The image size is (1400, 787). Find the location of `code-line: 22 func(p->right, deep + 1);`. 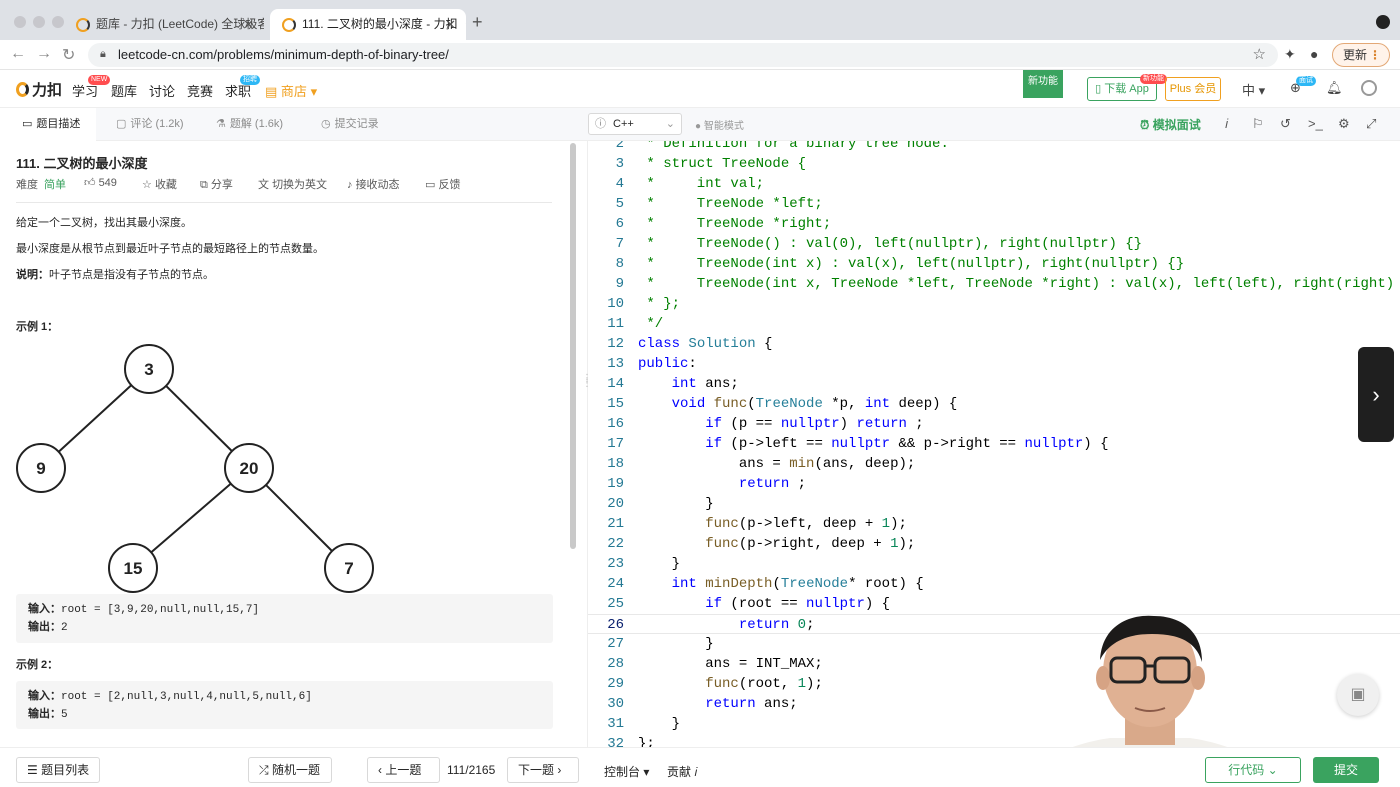

code-line: 22 func(p->right, deep + 1); is located at coordinates (994, 544).